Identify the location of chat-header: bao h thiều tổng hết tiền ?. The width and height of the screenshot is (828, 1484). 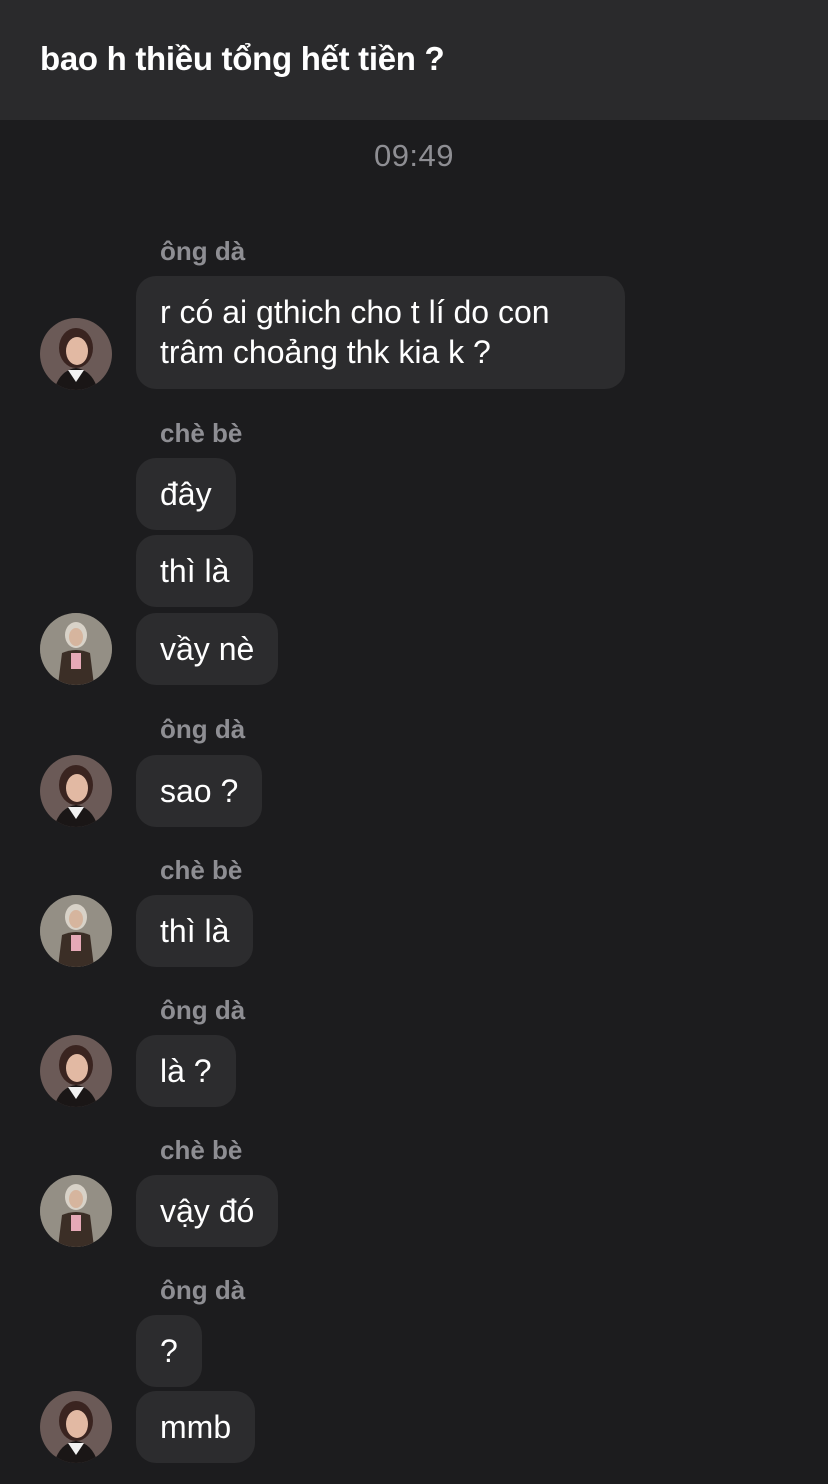
(414, 60).